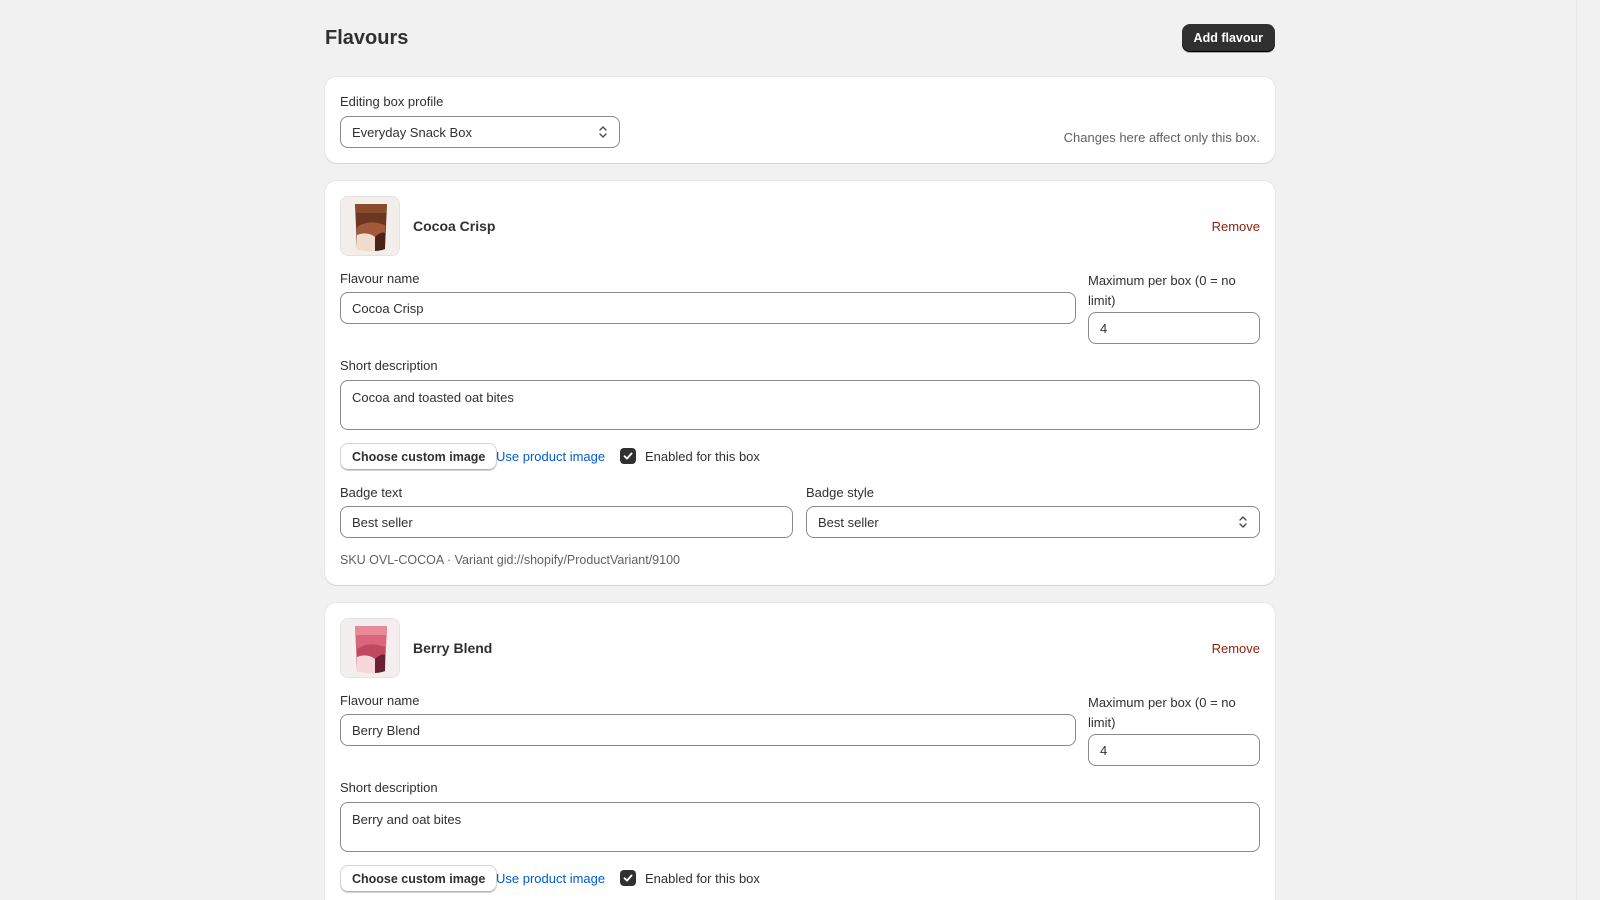 This screenshot has width=1600, height=900. I want to click on badge-style-label: Badge style, so click(840, 492).